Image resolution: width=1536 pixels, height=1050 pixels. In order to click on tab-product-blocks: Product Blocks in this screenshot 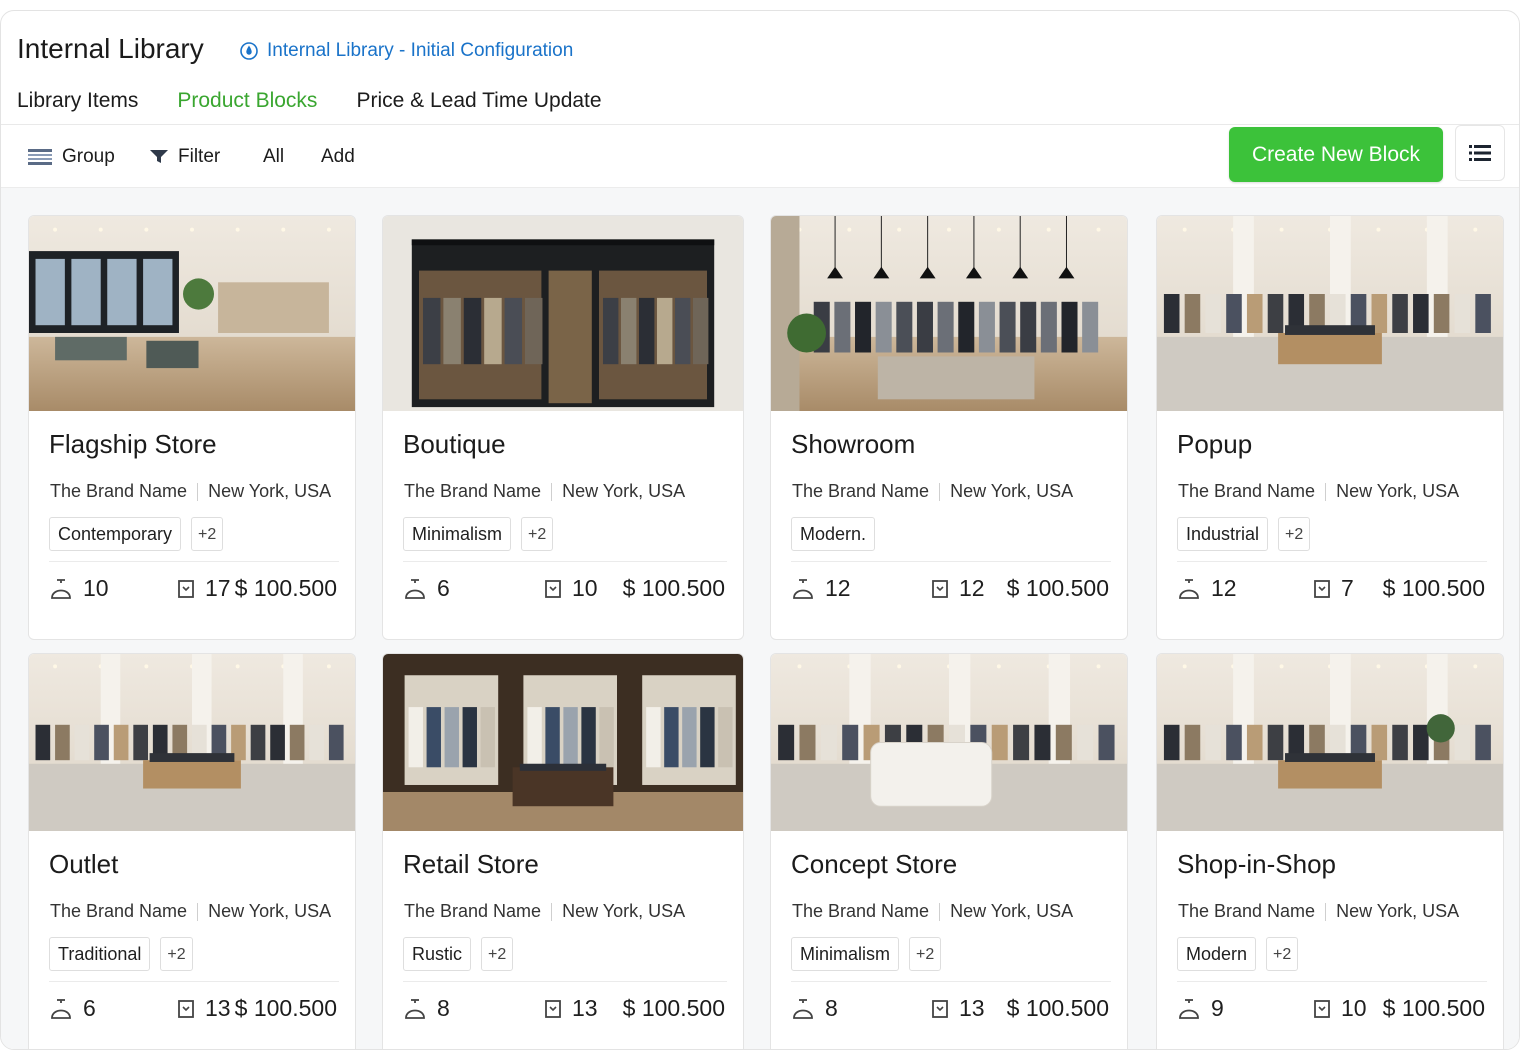, I will do `click(247, 101)`.